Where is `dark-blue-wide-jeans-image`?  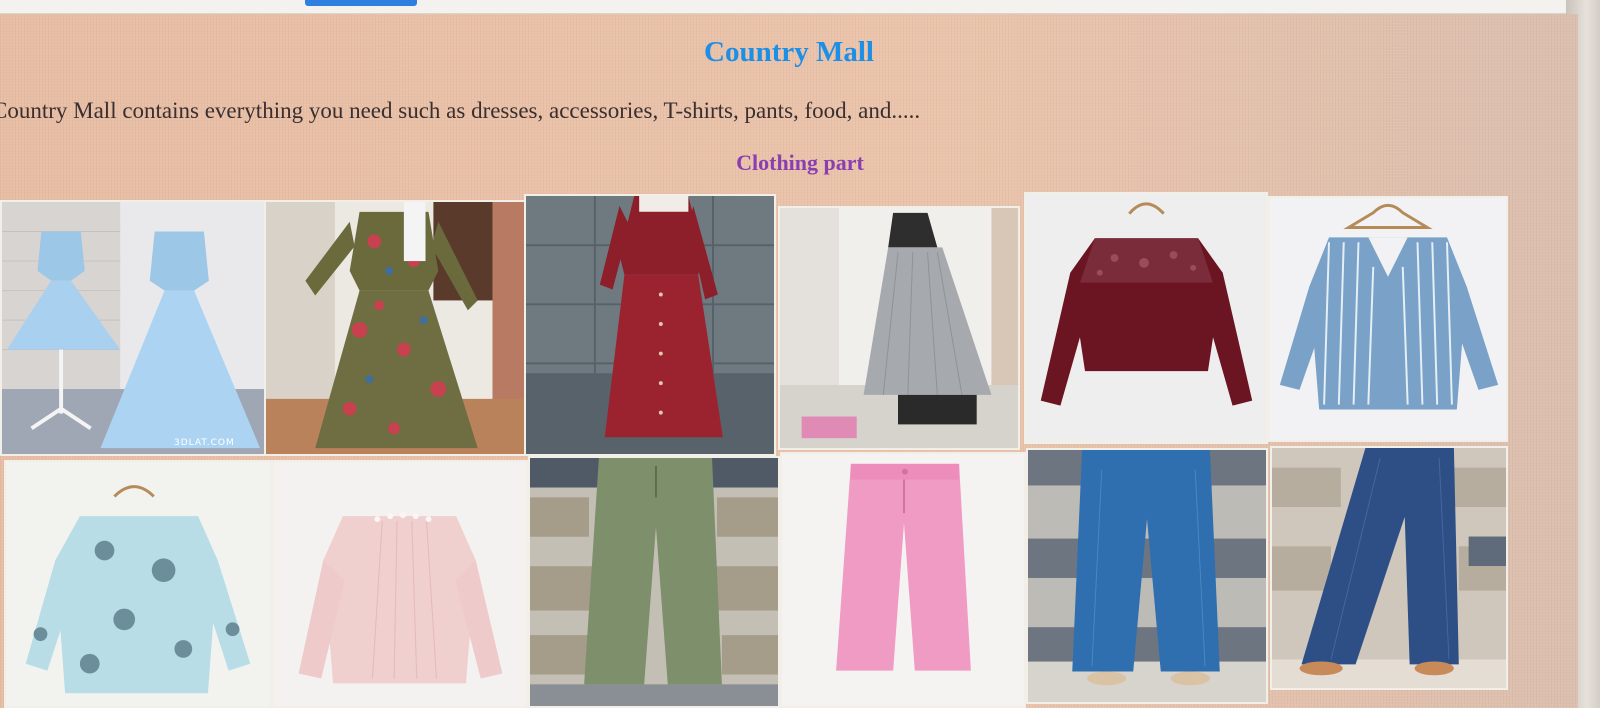
dark-blue-wide-jeans-image is located at coordinates (1389, 568).